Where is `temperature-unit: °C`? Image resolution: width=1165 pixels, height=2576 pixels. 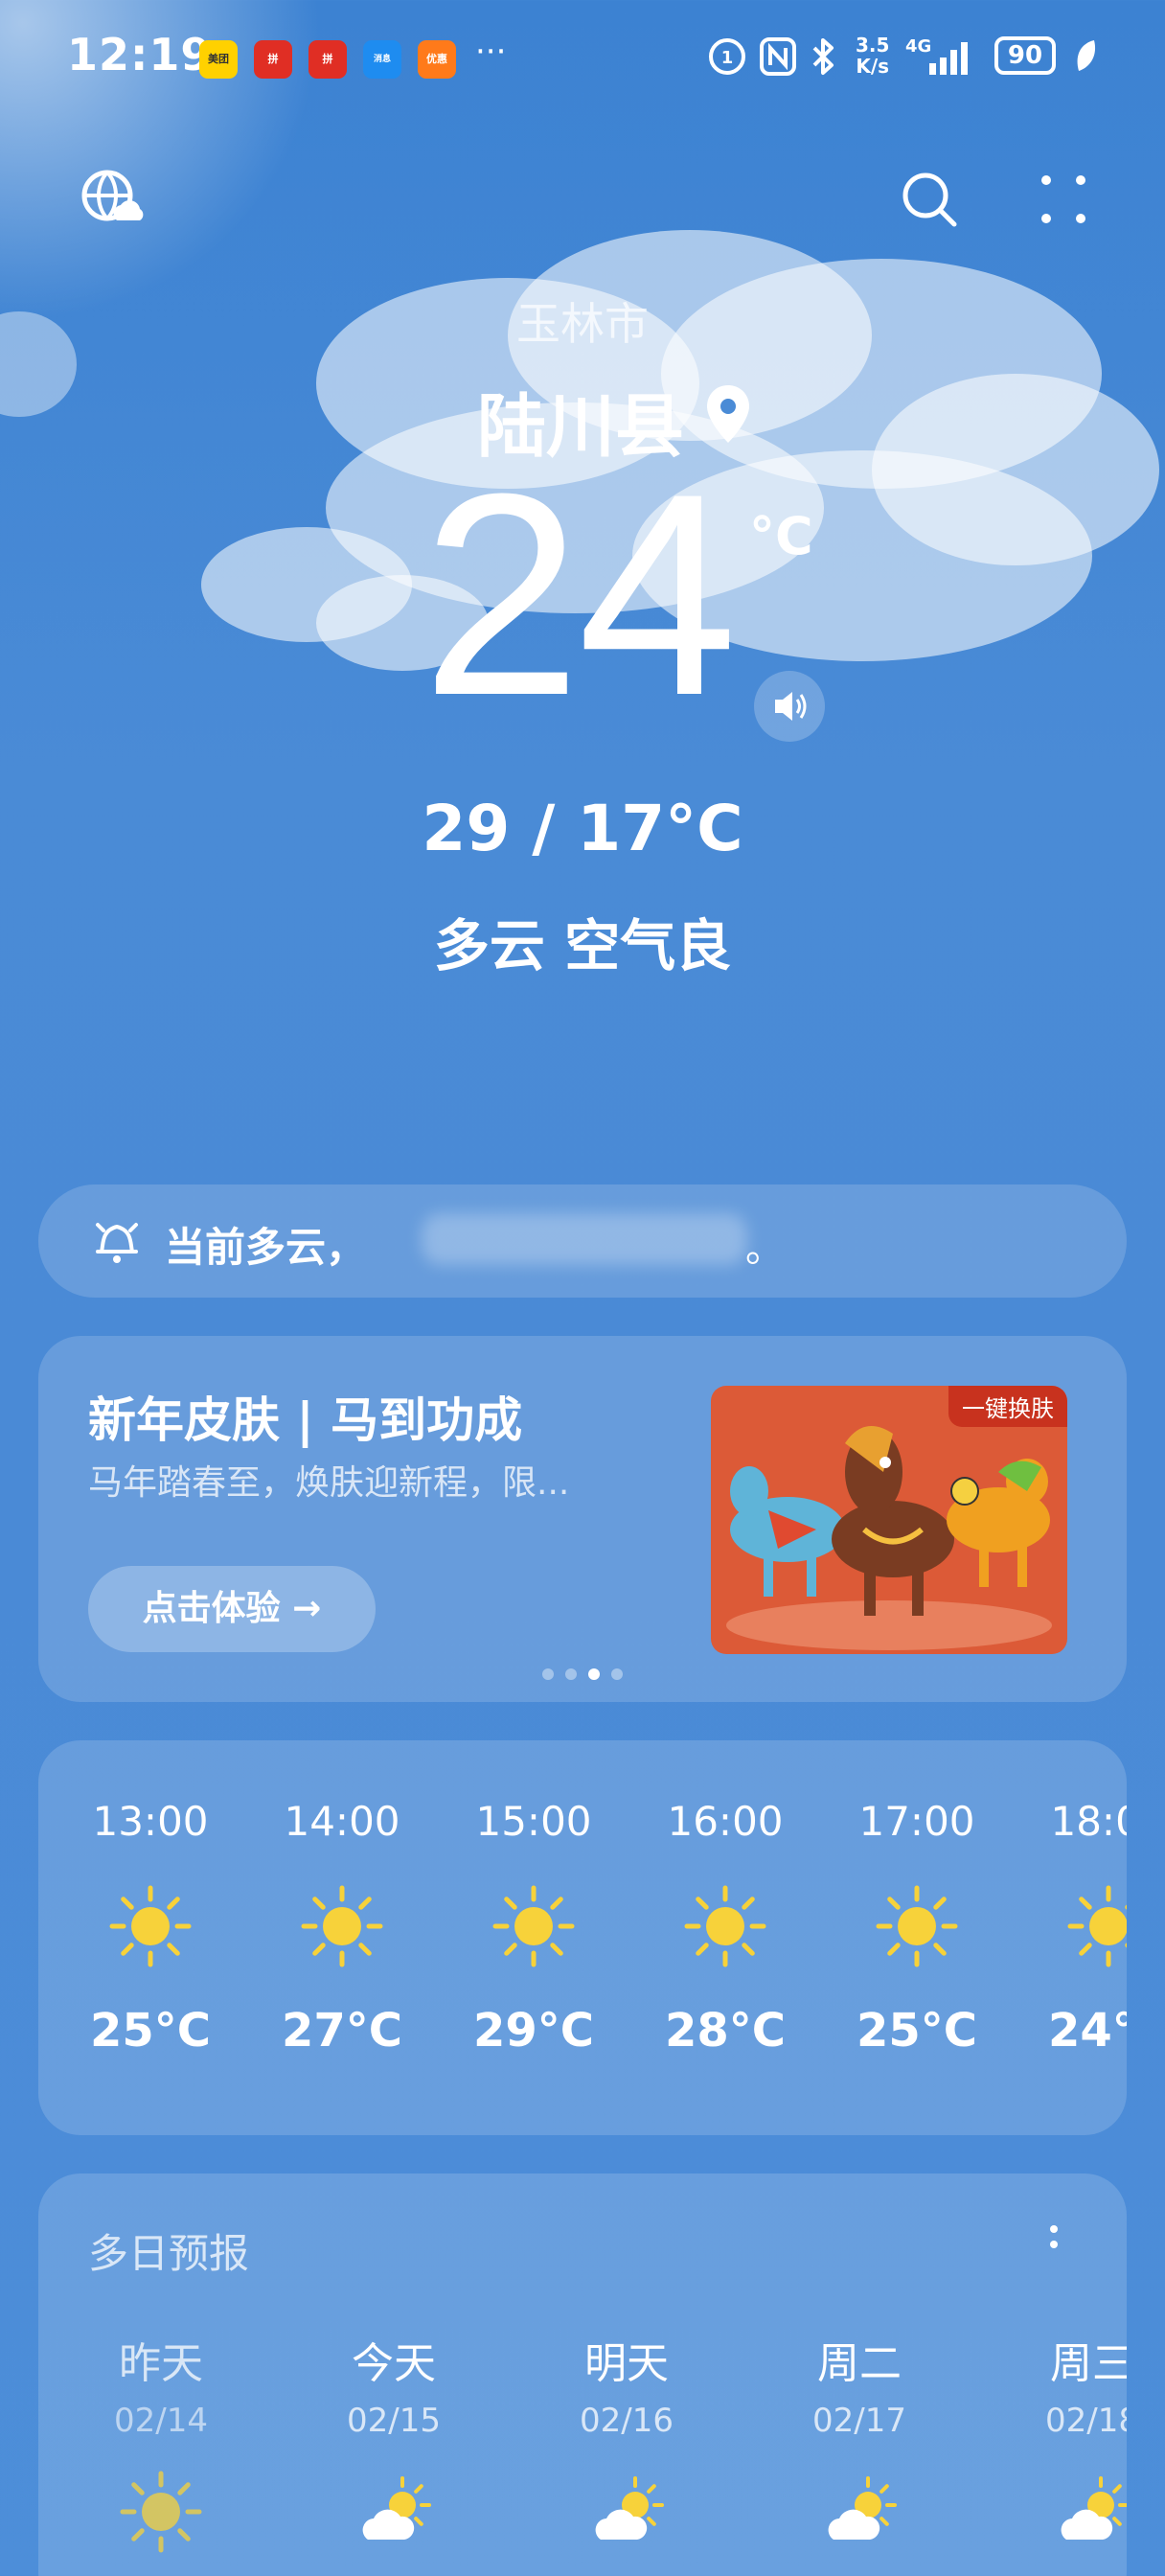 temperature-unit: °C is located at coordinates (781, 536).